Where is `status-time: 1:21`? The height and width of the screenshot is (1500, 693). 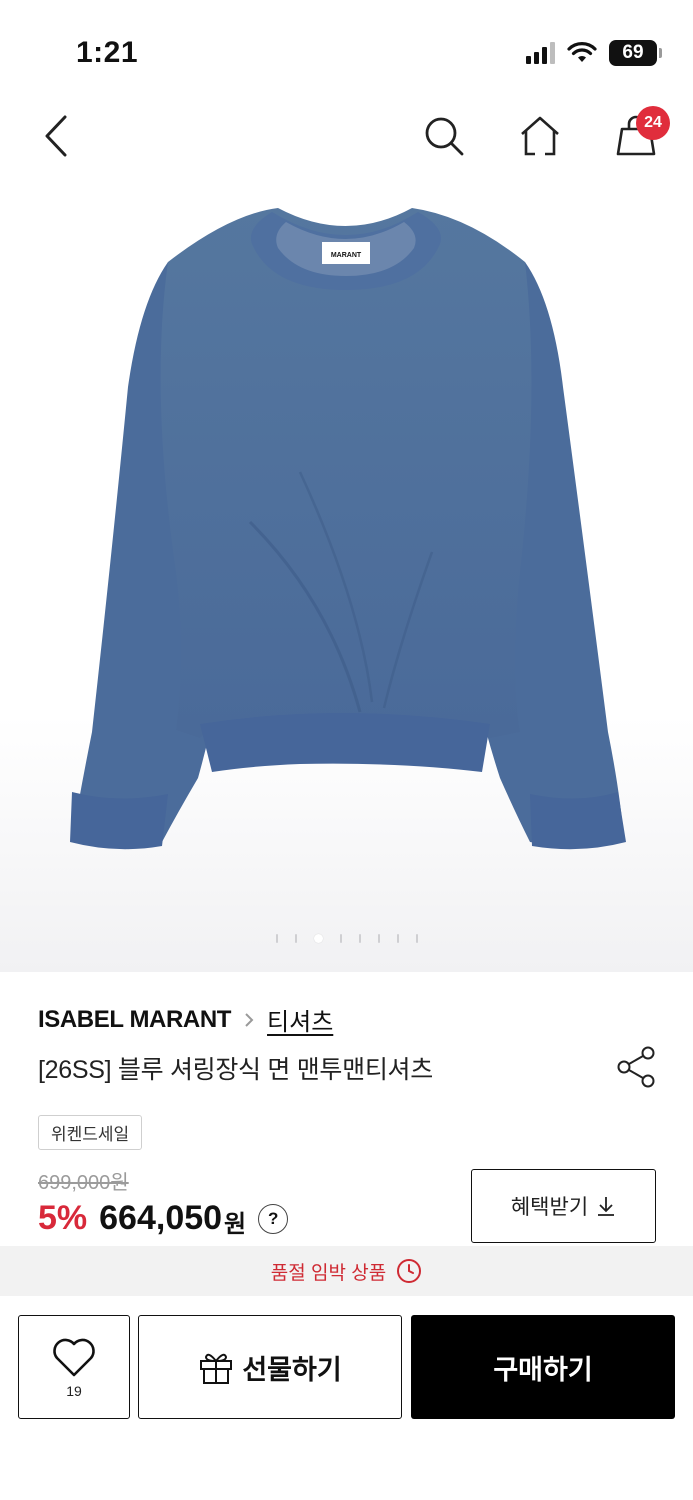
status-time: 1:21 is located at coordinates (107, 52).